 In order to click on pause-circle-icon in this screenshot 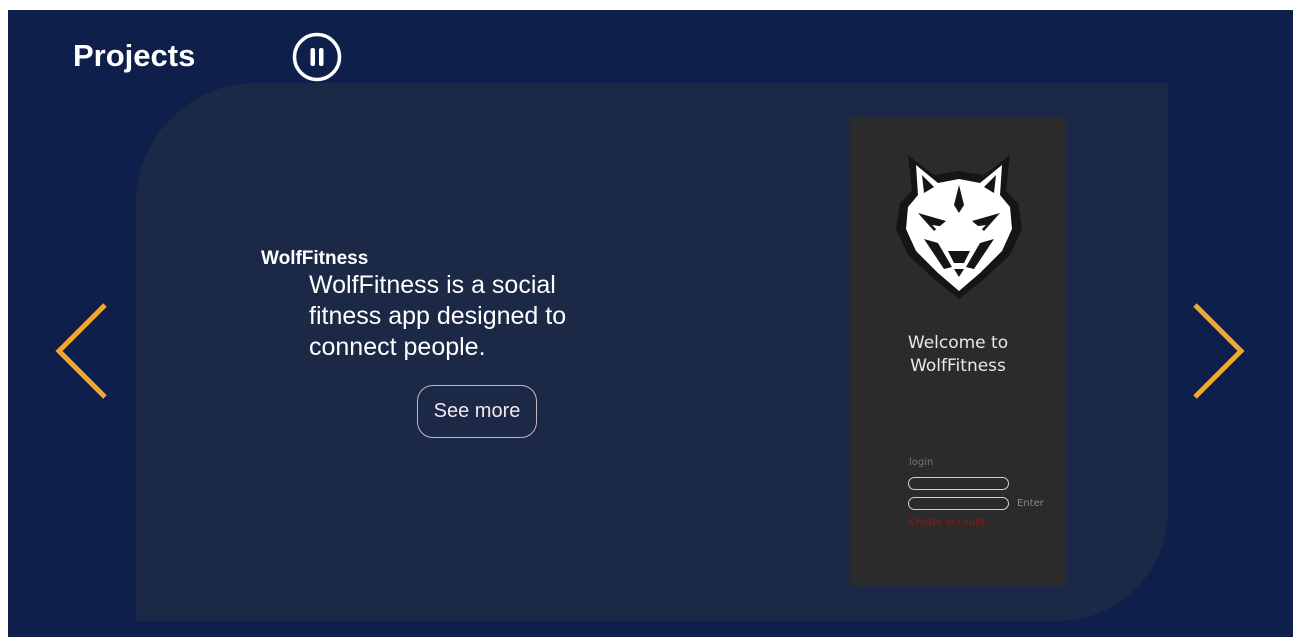, I will do `click(317, 57)`.